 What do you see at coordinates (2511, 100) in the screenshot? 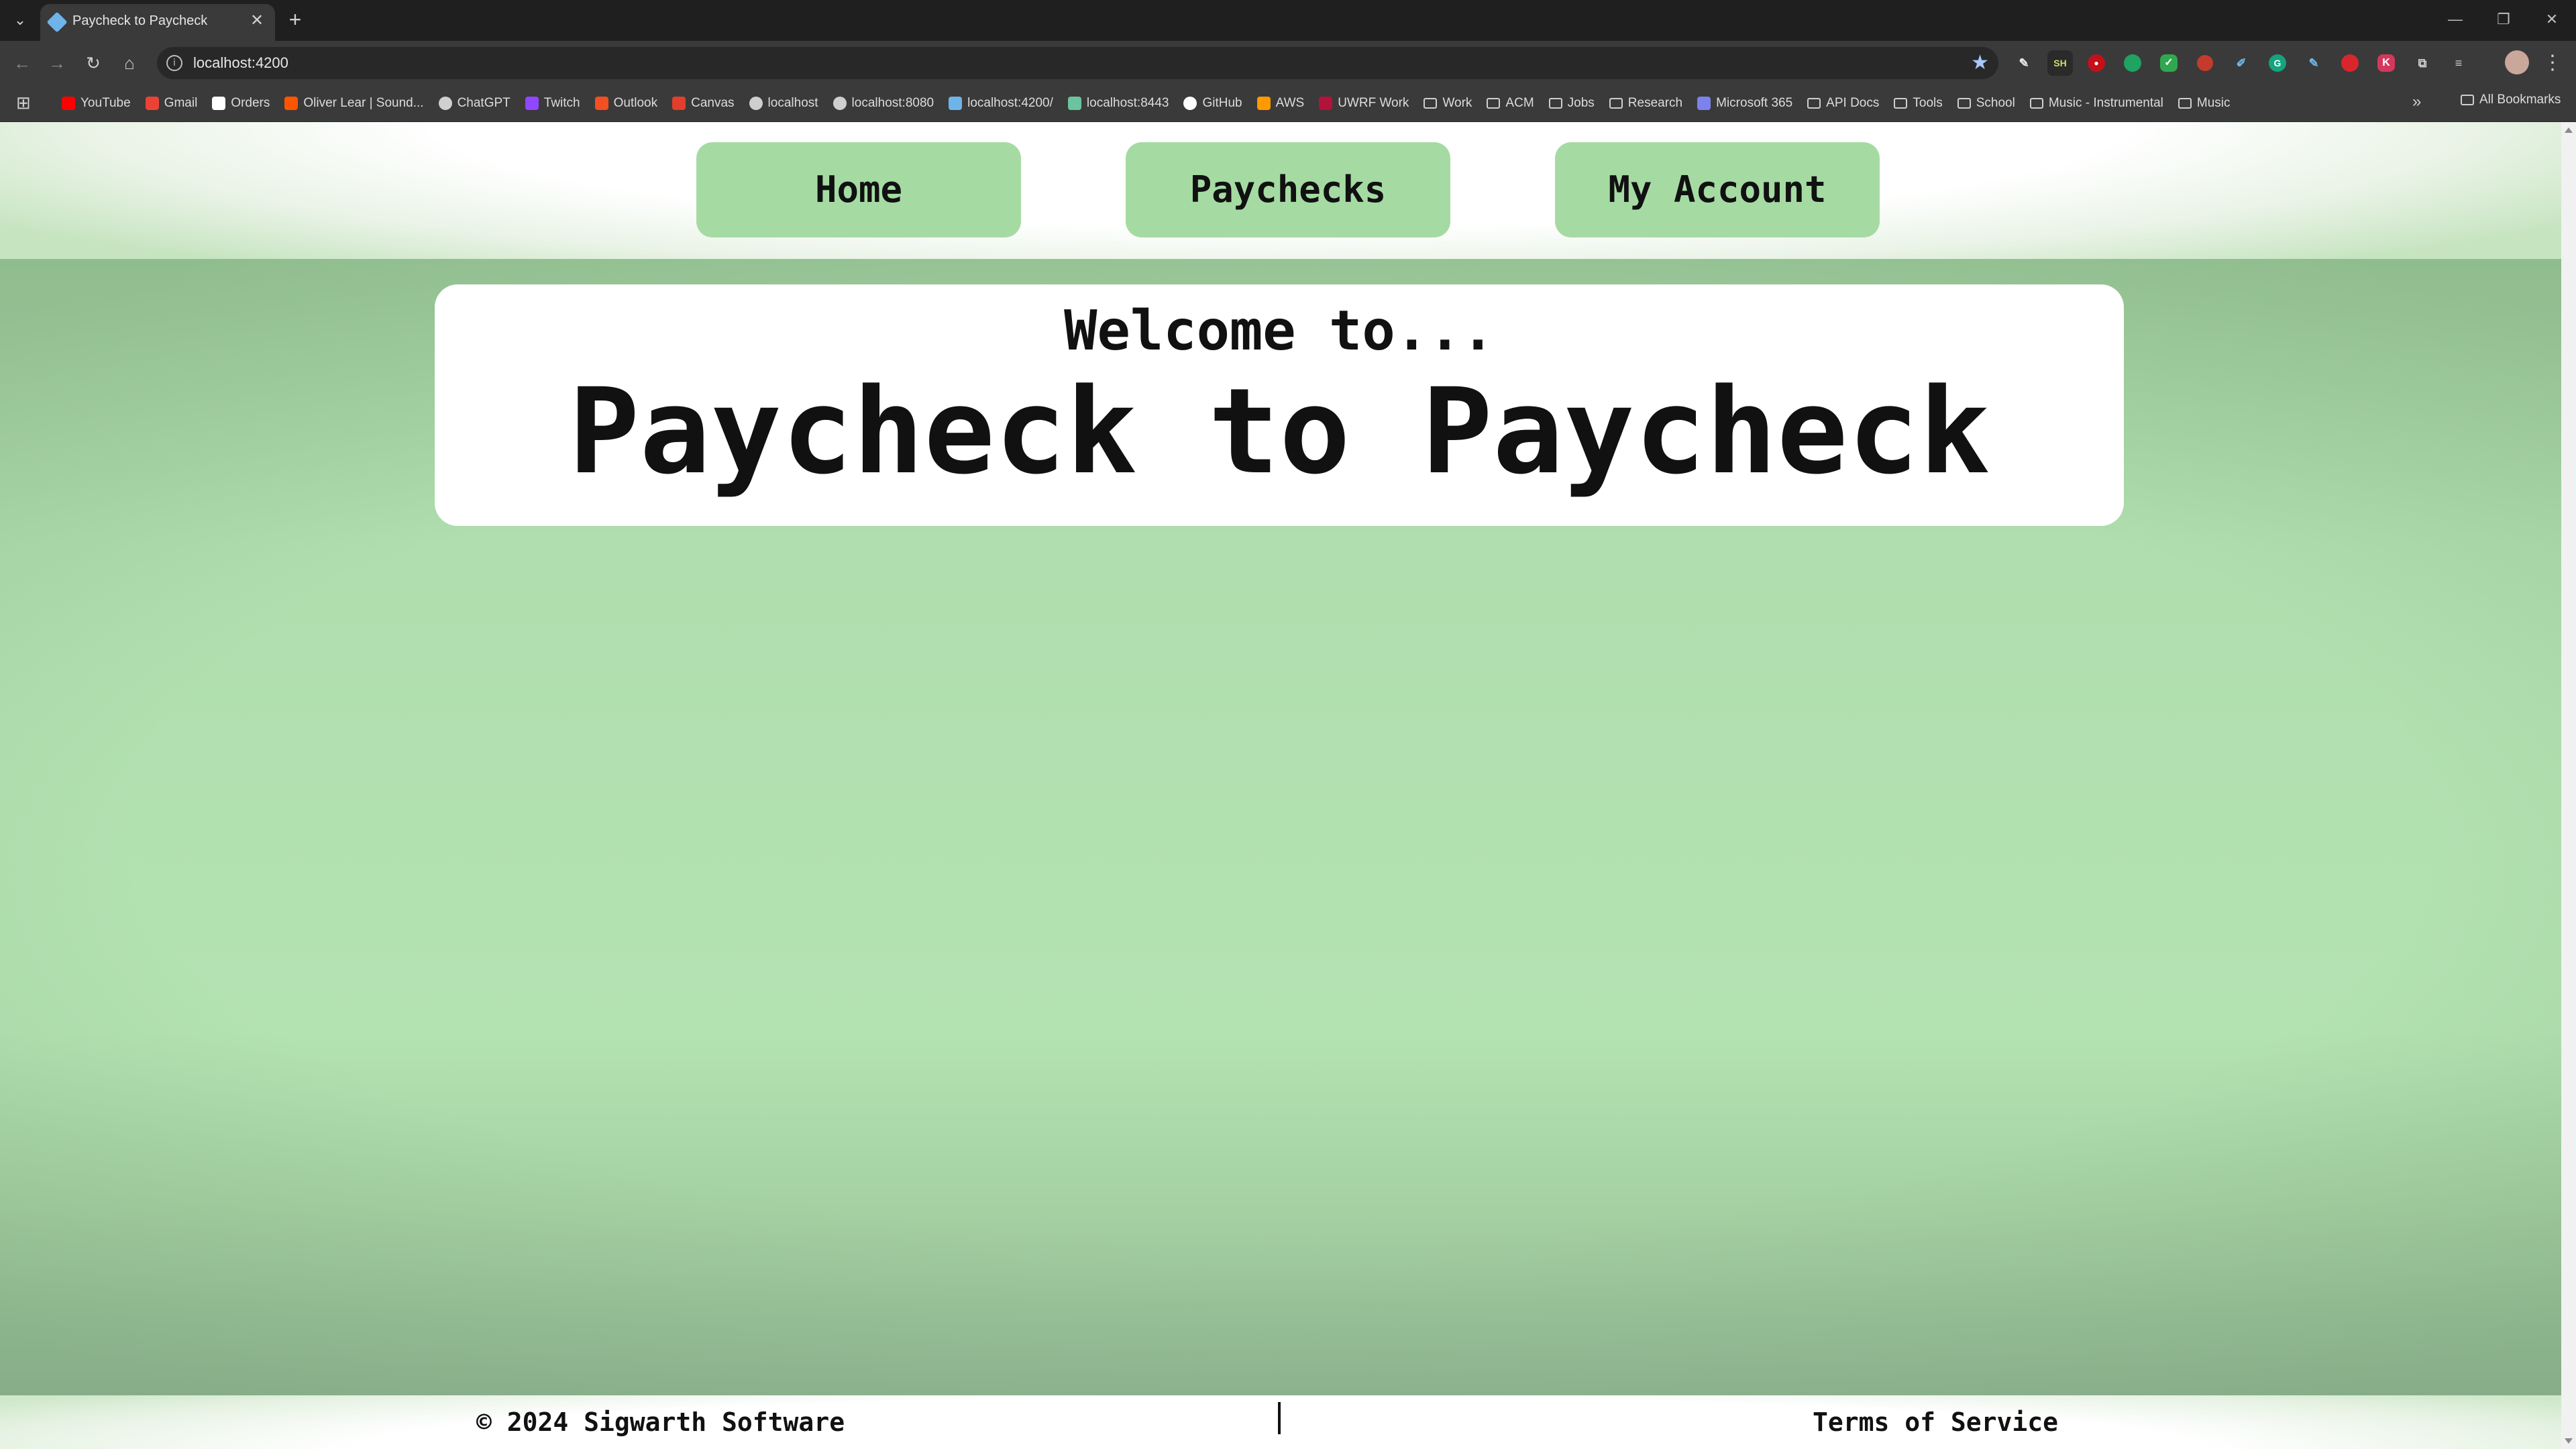
I see `all-bookmarks-button: All Bookmarks` at bounding box center [2511, 100].